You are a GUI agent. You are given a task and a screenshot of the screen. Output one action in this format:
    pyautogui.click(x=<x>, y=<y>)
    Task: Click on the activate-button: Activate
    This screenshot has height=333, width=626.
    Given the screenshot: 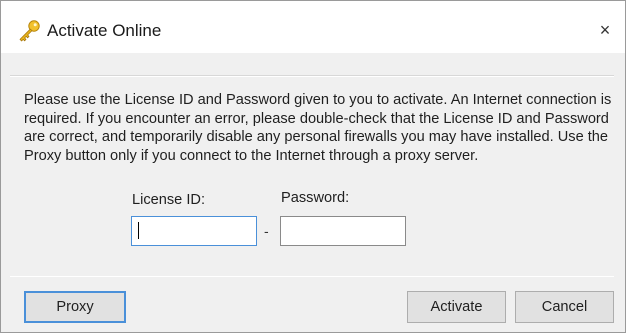 What is the action you would take?
    pyautogui.click(x=456, y=307)
    